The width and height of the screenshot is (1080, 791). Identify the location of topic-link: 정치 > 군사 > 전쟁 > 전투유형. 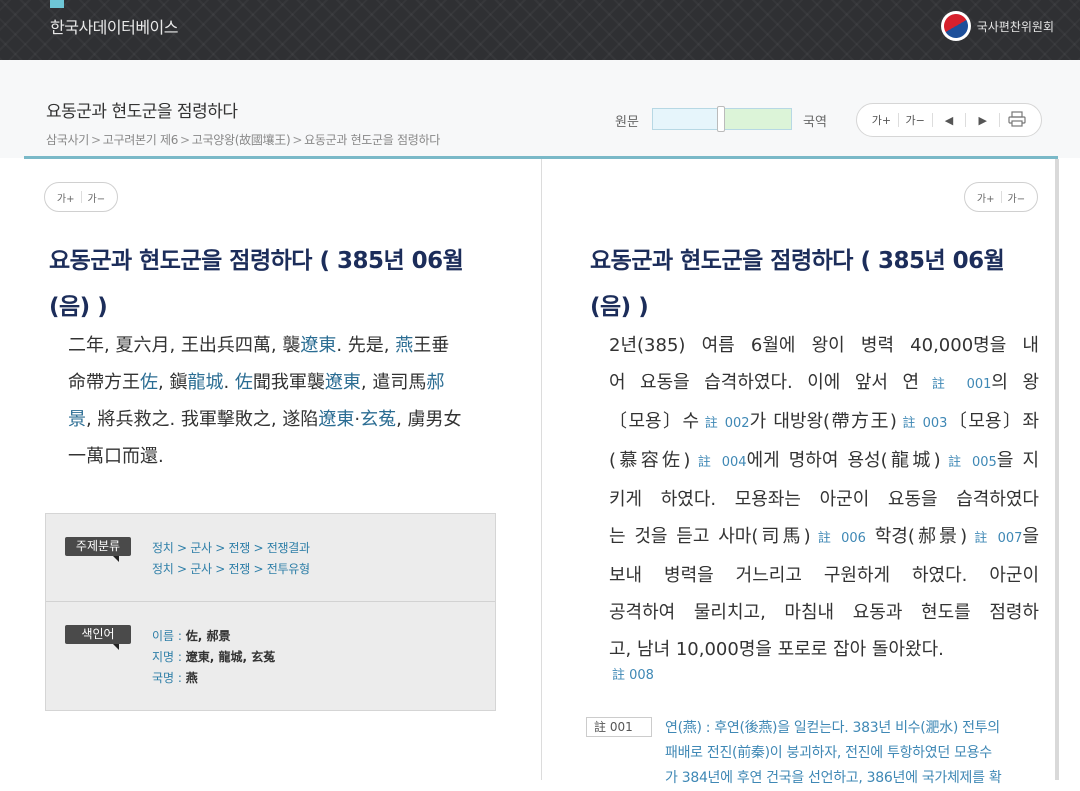
(231, 568).